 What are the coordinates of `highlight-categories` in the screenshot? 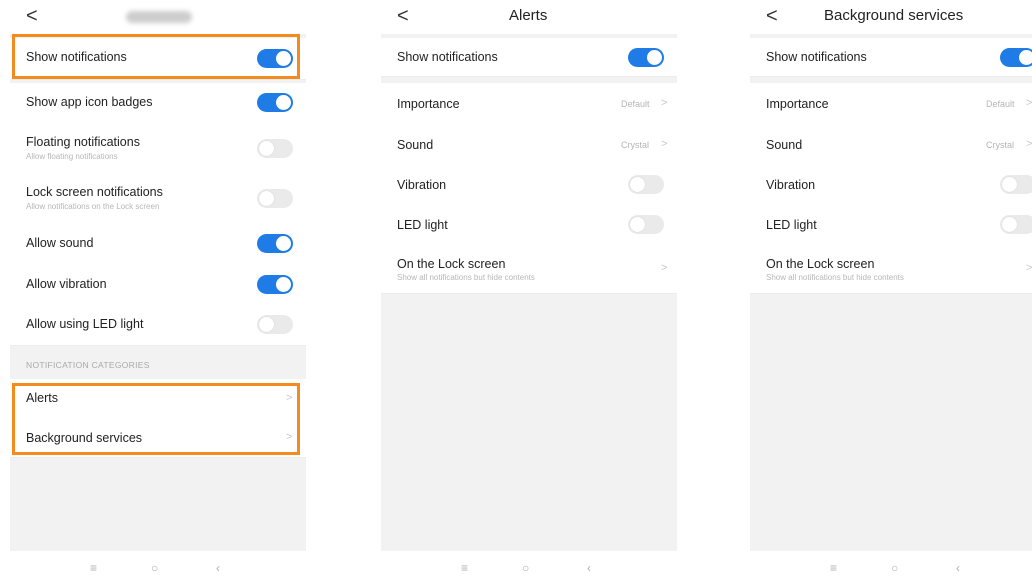 It's located at (156, 419).